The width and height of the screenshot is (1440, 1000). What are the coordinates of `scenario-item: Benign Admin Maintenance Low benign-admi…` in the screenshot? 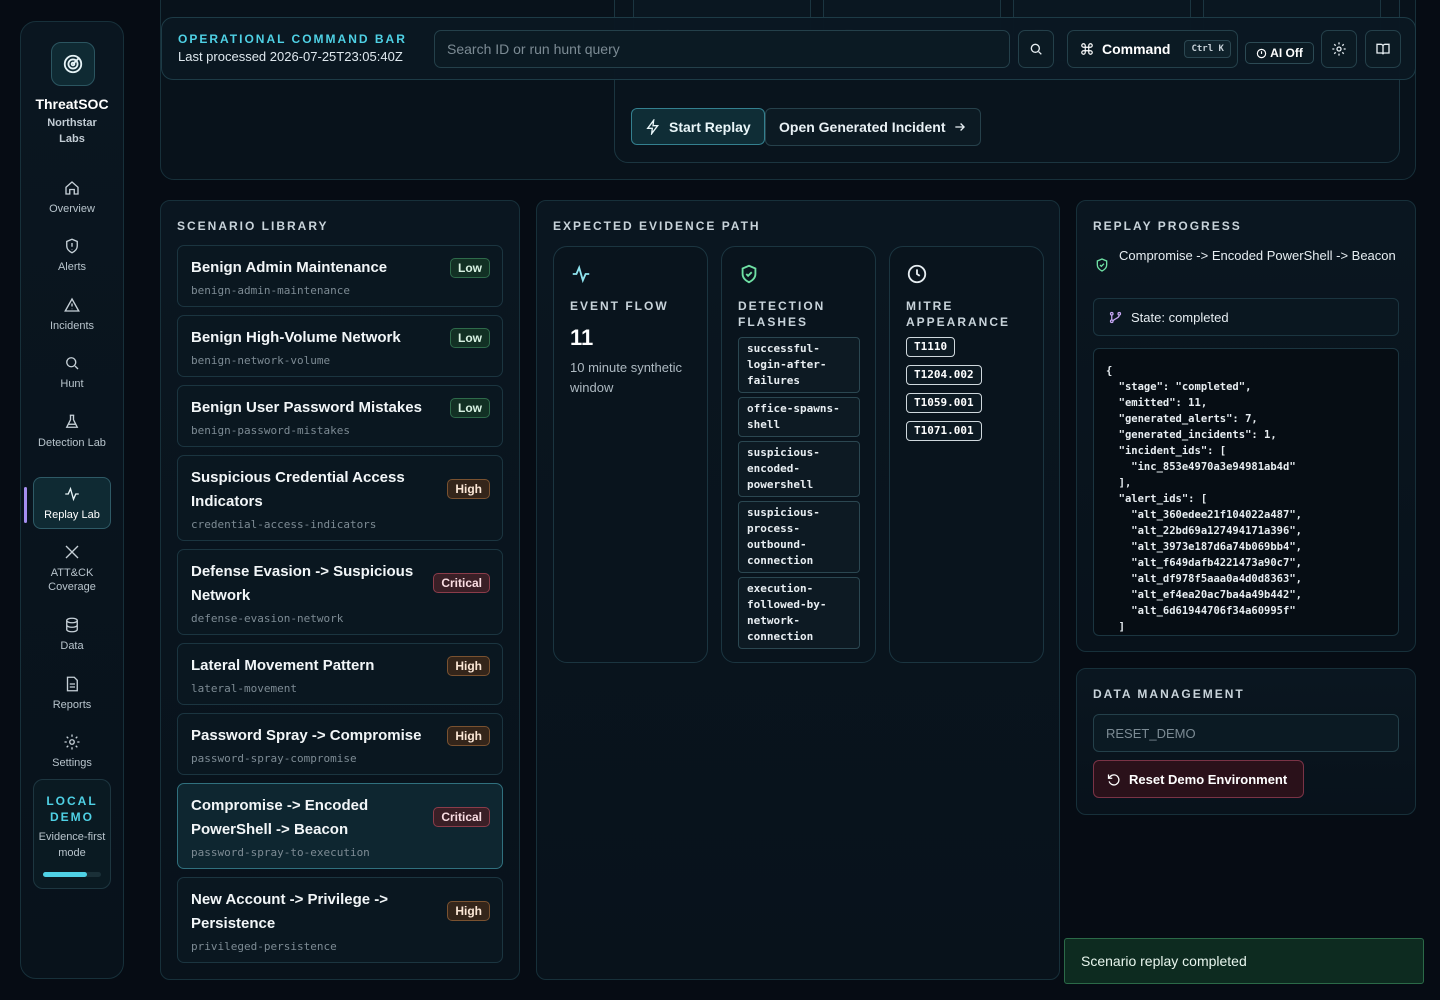 It's located at (340, 276).